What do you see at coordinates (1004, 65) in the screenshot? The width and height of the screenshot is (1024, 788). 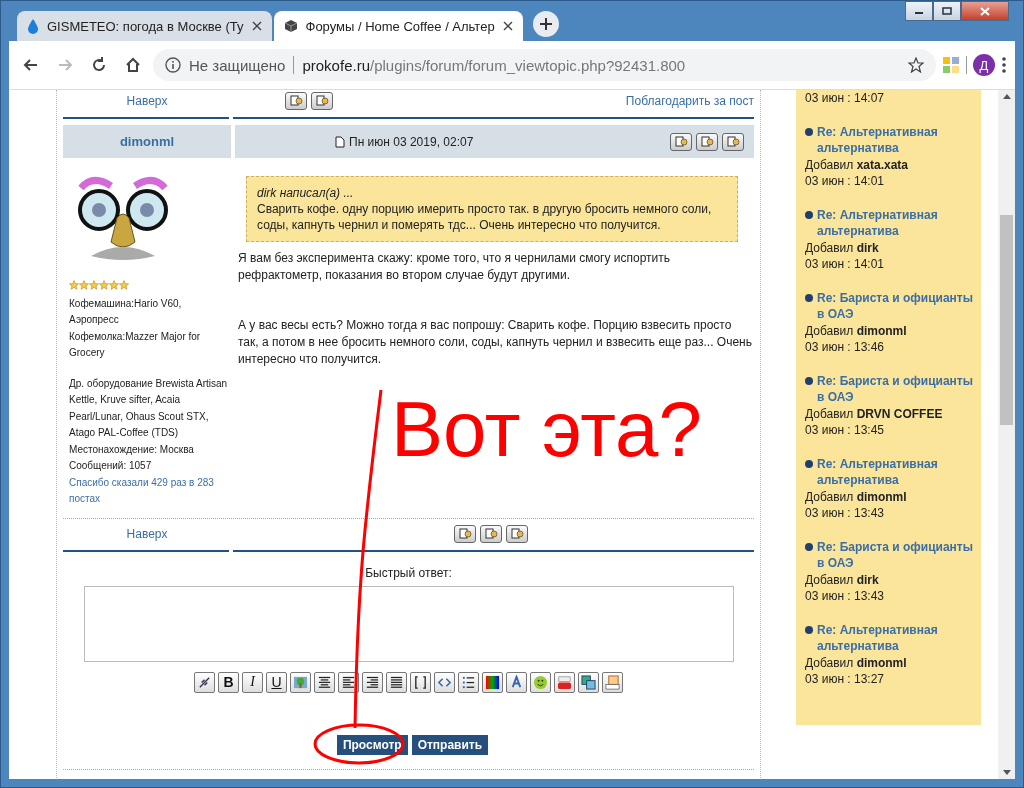 I see `menu-icon` at bounding box center [1004, 65].